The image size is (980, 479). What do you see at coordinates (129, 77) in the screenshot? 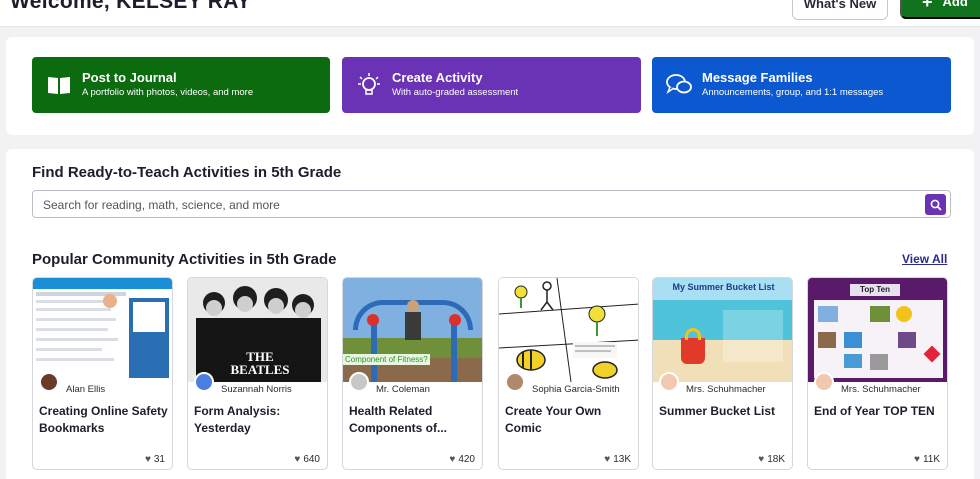
I see `action-title: Post to Journal` at bounding box center [129, 77].